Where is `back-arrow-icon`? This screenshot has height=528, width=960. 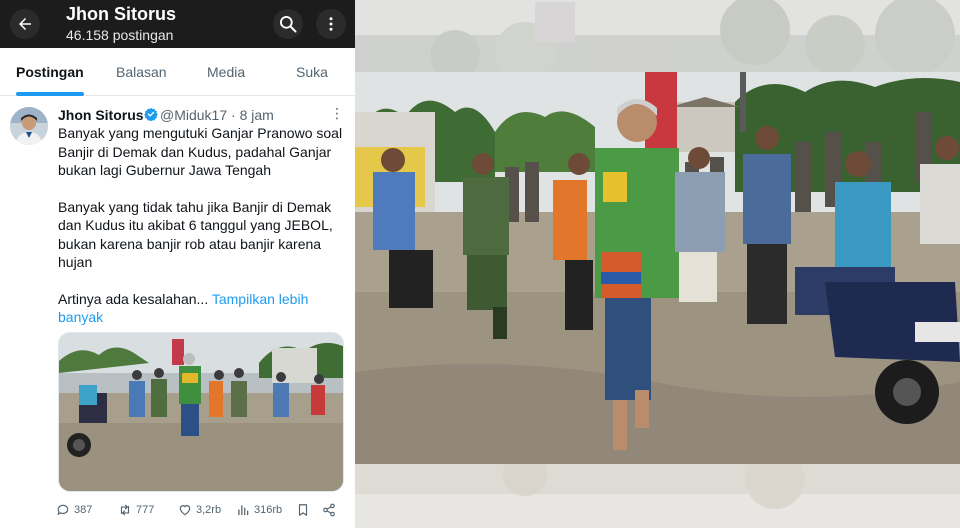 back-arrow-icon is located at coordinates (25, 24).